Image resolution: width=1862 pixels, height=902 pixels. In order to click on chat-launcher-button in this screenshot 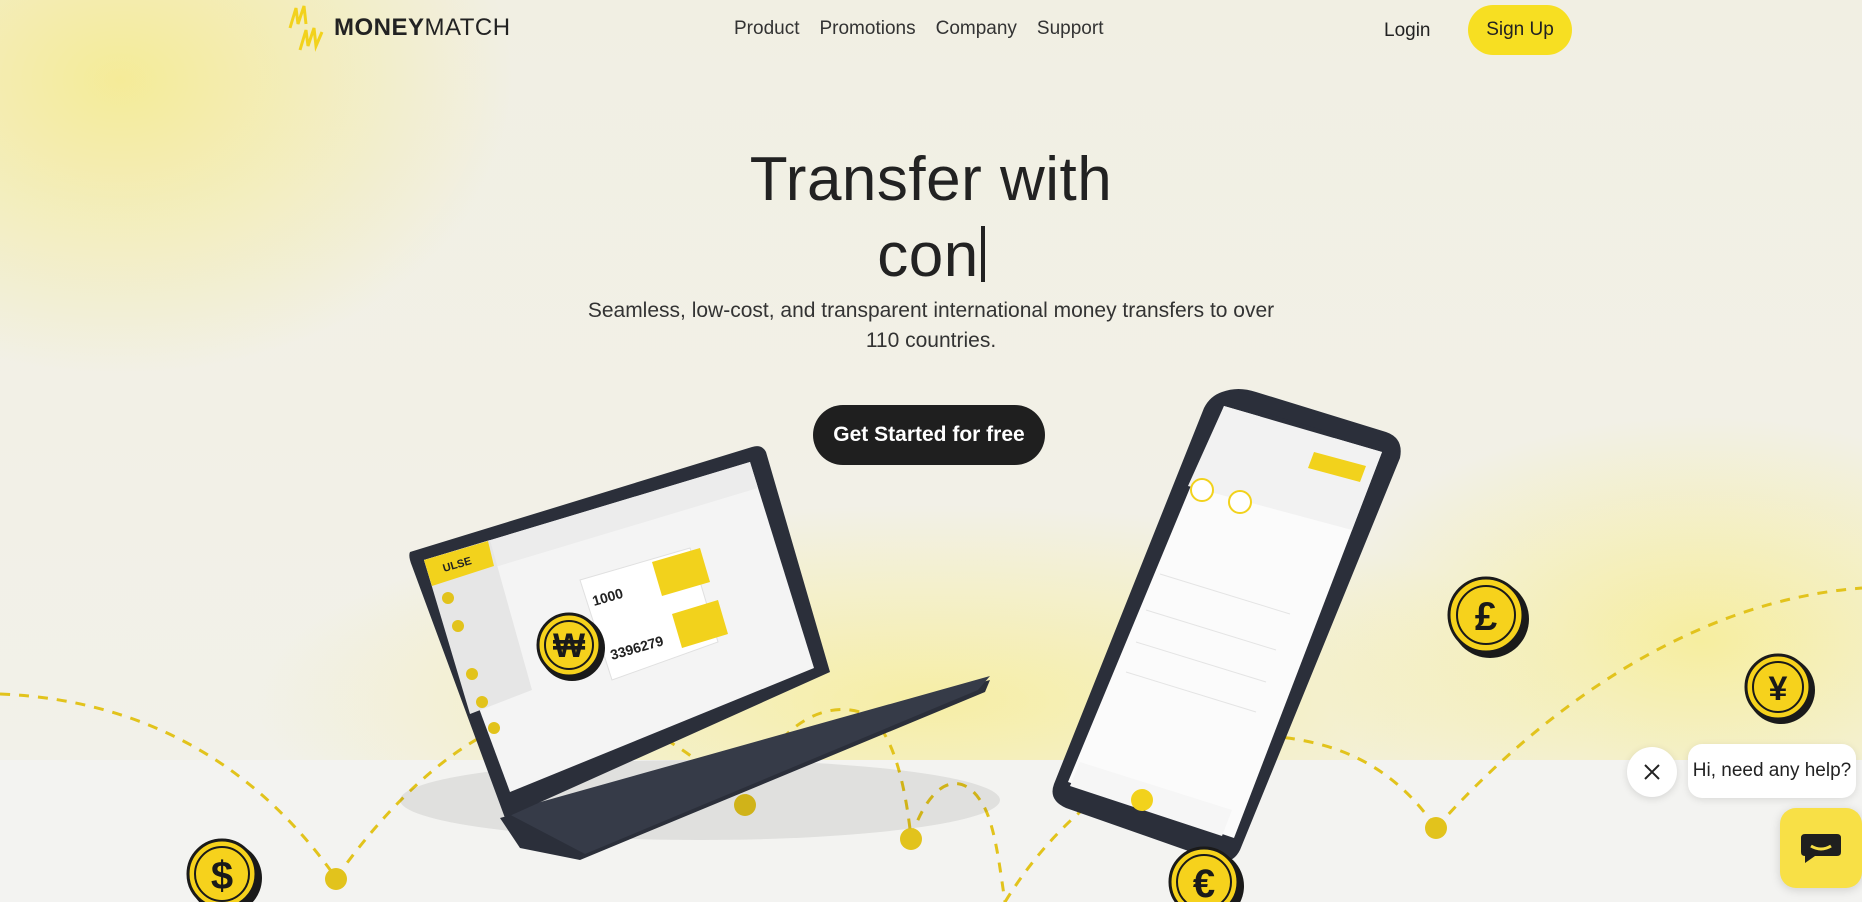, I will do `click(1821, 848)`.